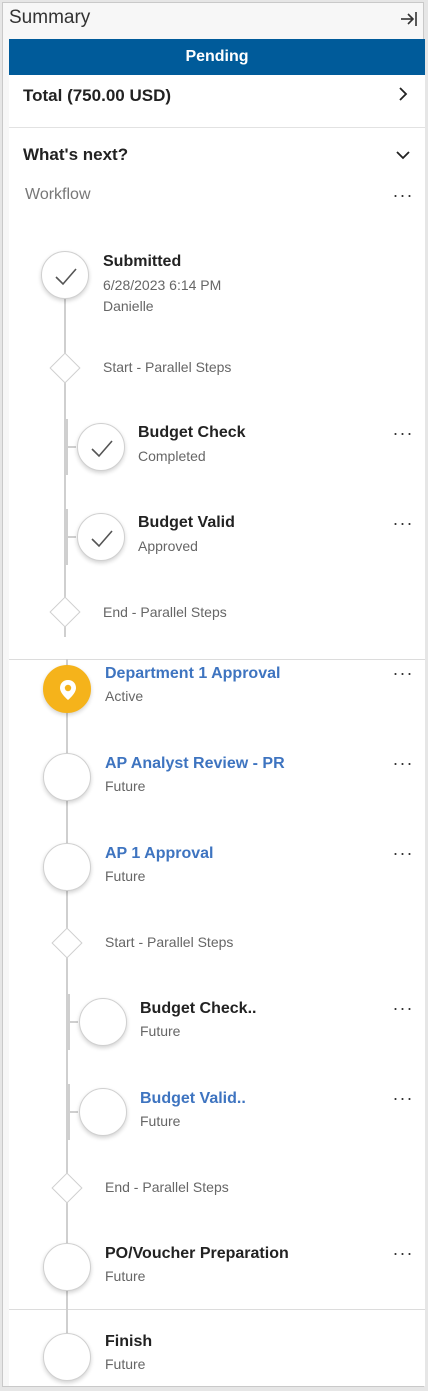 The image size is (428, 1391). I want to click on step-title-finish: Finish, so click(129, 1341).